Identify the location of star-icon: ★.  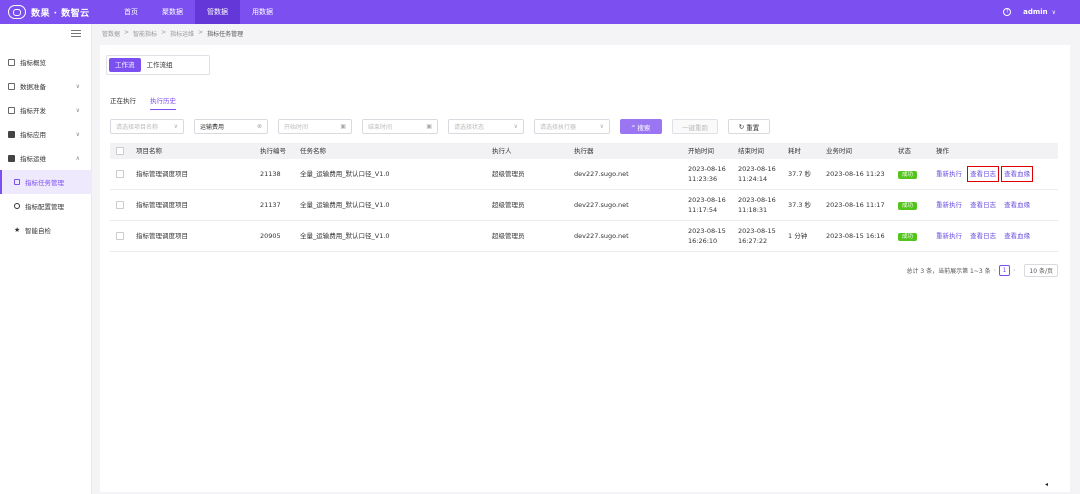
(17, 230).